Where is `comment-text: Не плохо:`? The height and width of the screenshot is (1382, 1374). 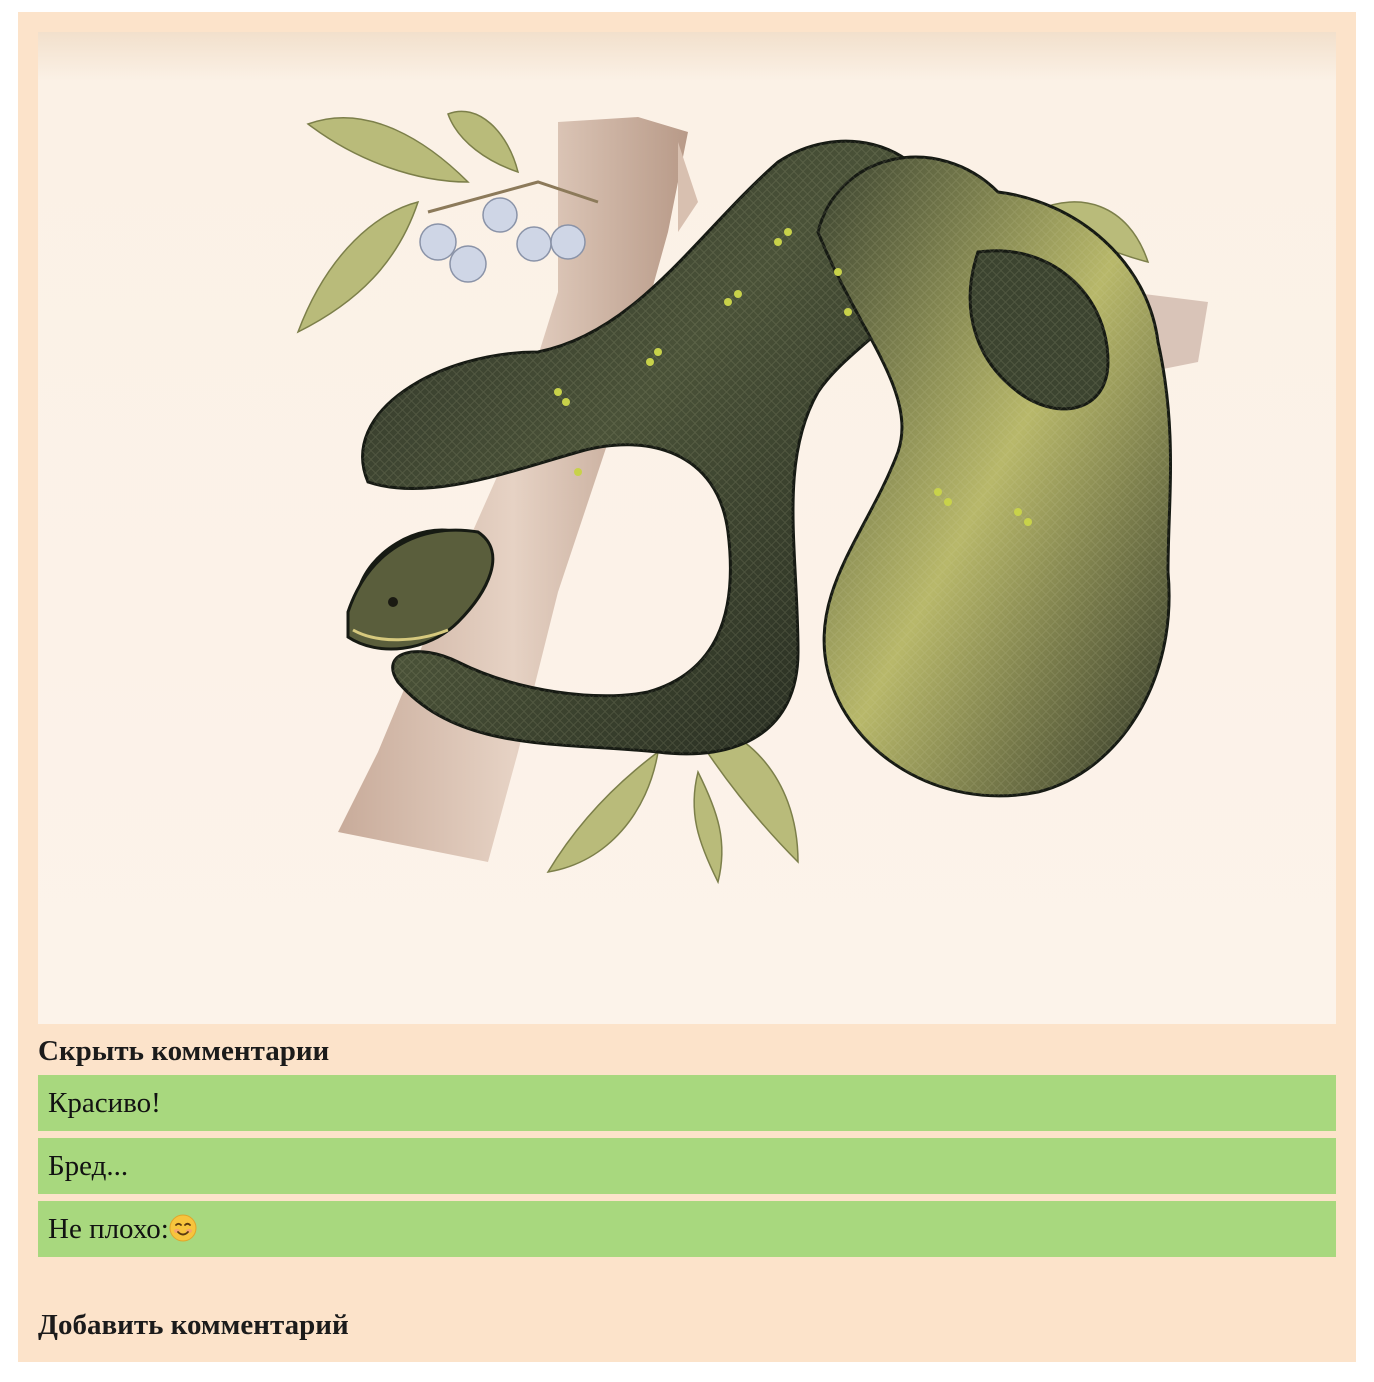 comment-text: Не плохо: is located at coordinates (108, 1229).